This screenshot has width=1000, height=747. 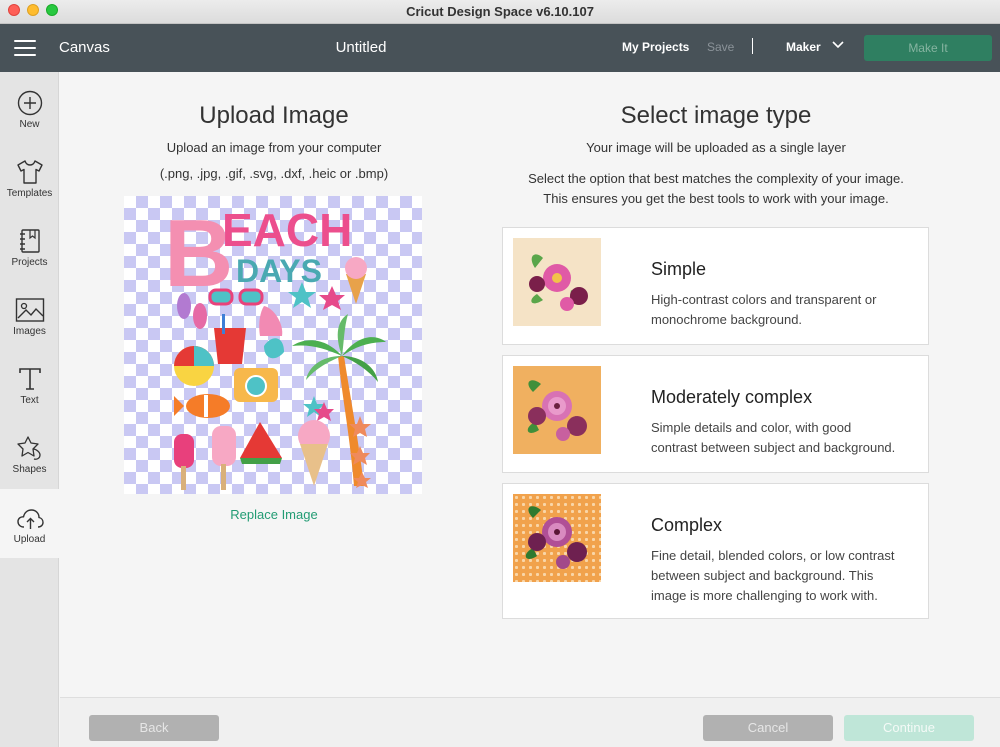 I want to click on option-desc-line: contrast between subject and background., so click(x=773, y=447).